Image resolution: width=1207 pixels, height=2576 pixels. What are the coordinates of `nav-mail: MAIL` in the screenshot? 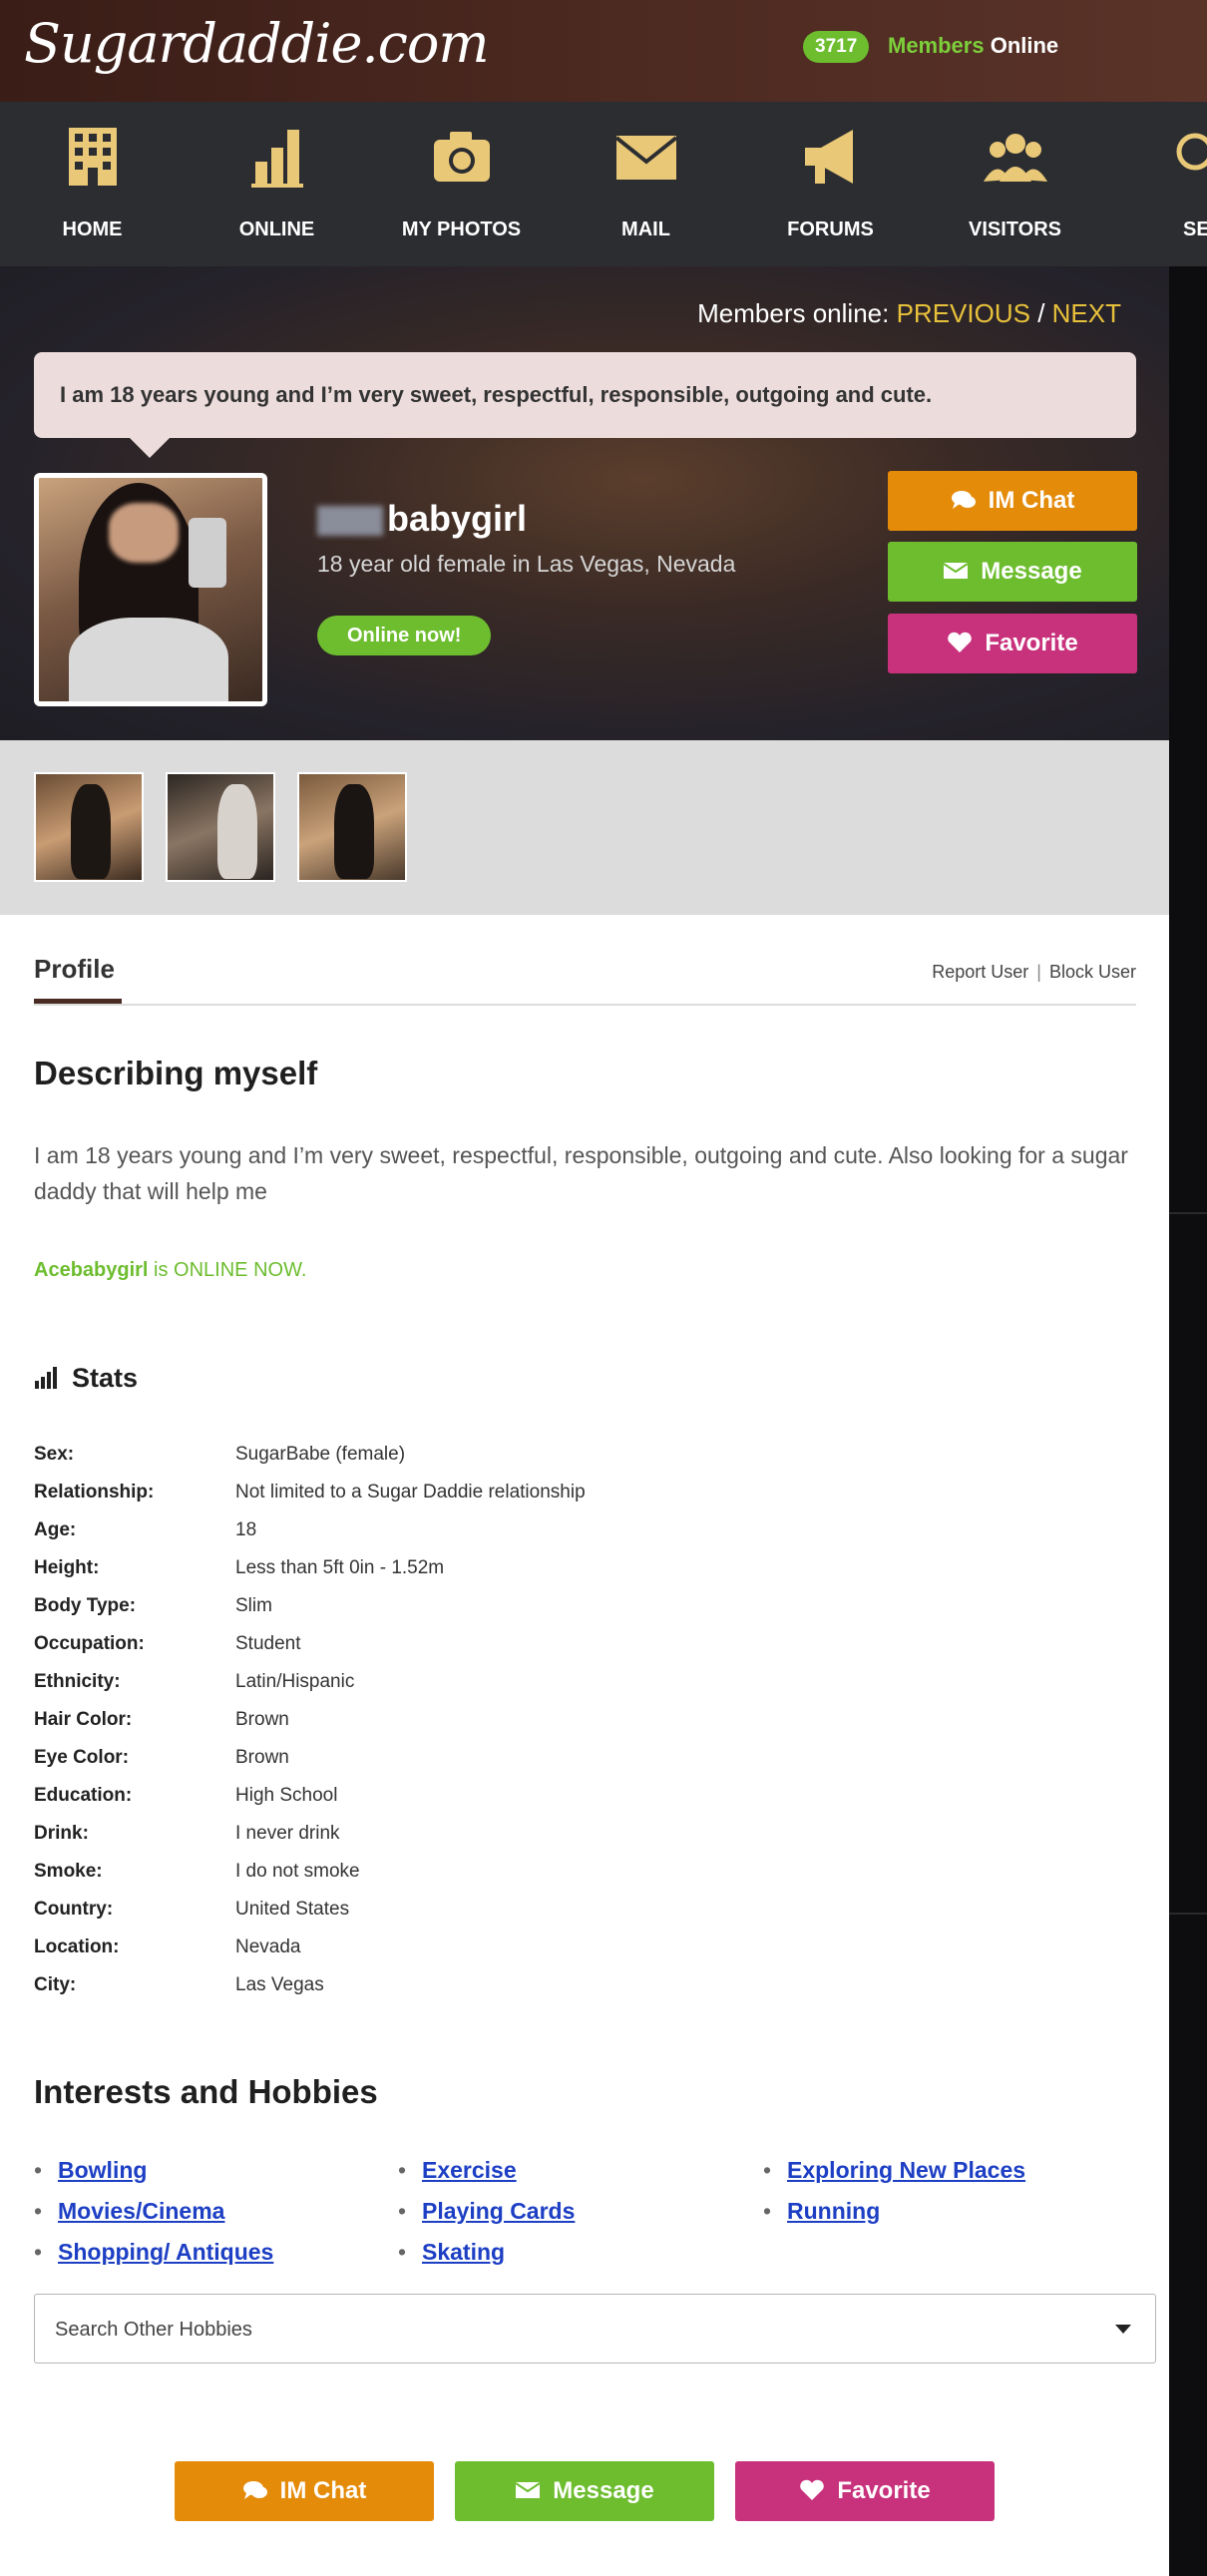 It's located at (646, 184).